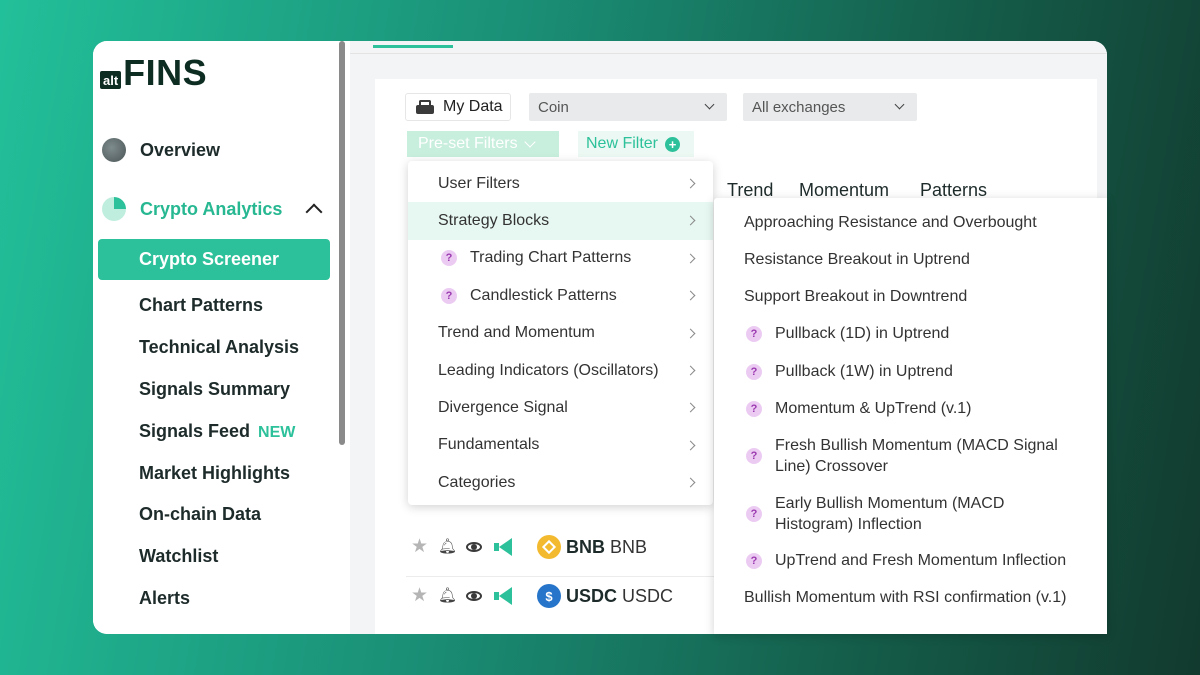 This screenshot has height=675, width=1200. I want to click on sidebar-item-label: On-chain Data, so click(200, 514).